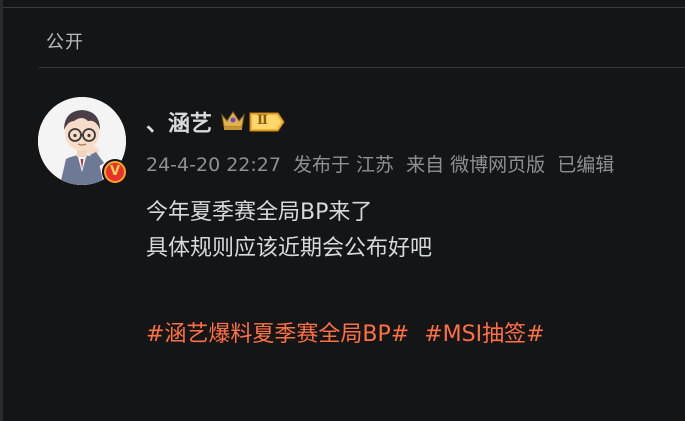 The image size is (685, 421). I want to click on post-meta: 24-4-20 22:27 发布于 江苏 来自 微博网页版 已编辑, so click(383, 163).